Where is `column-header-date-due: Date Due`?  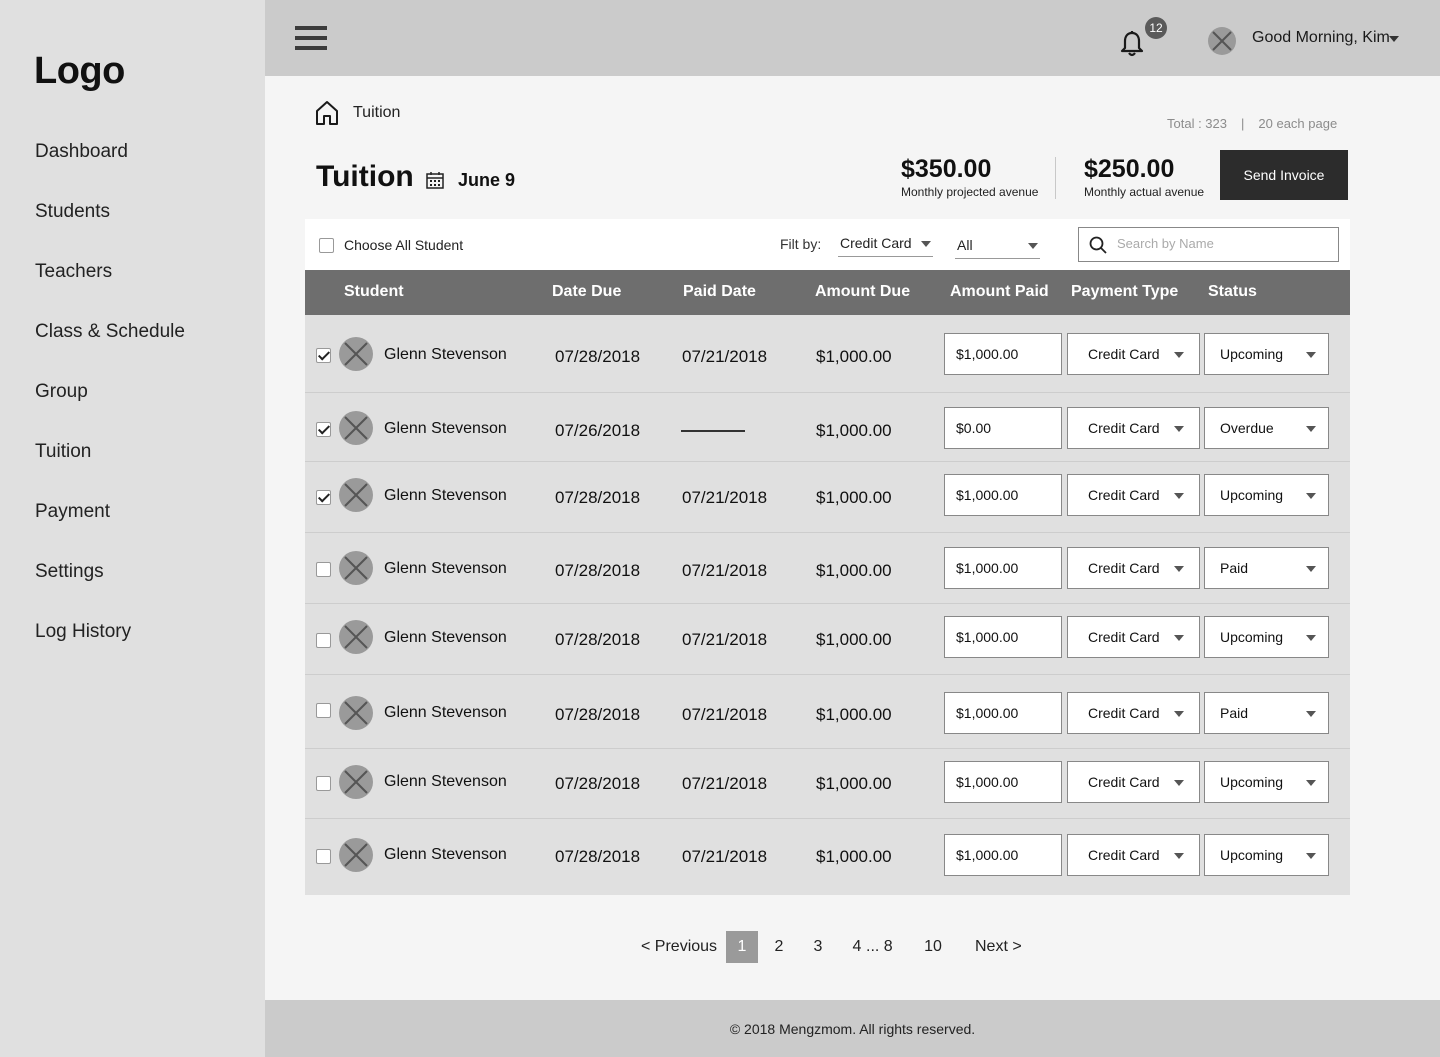 column-header-date-due: Date Due is located at coordinates (586, 292).